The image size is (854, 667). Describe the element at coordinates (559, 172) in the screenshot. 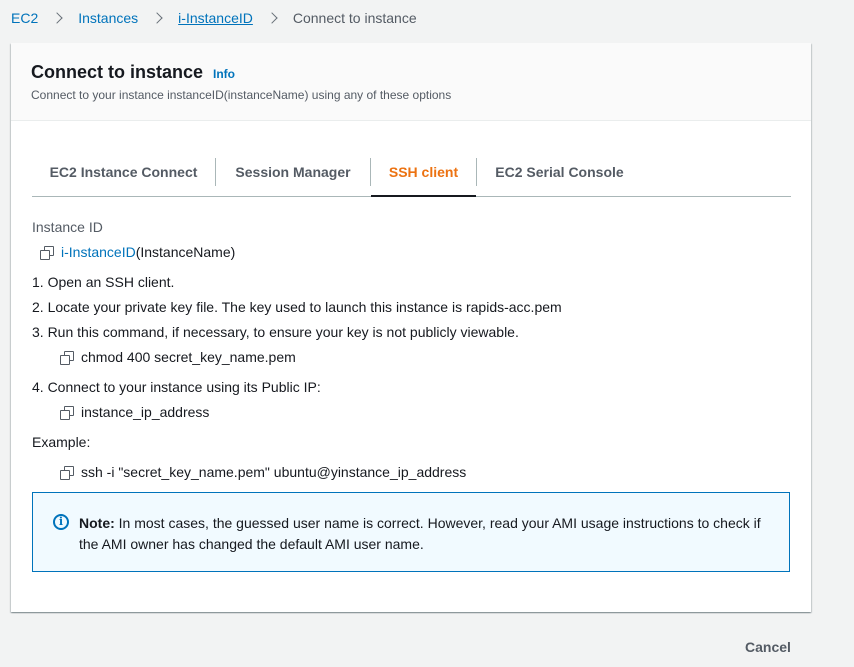

I see `tab-ec2-serial-console: EC2 Serial Console` at that location.